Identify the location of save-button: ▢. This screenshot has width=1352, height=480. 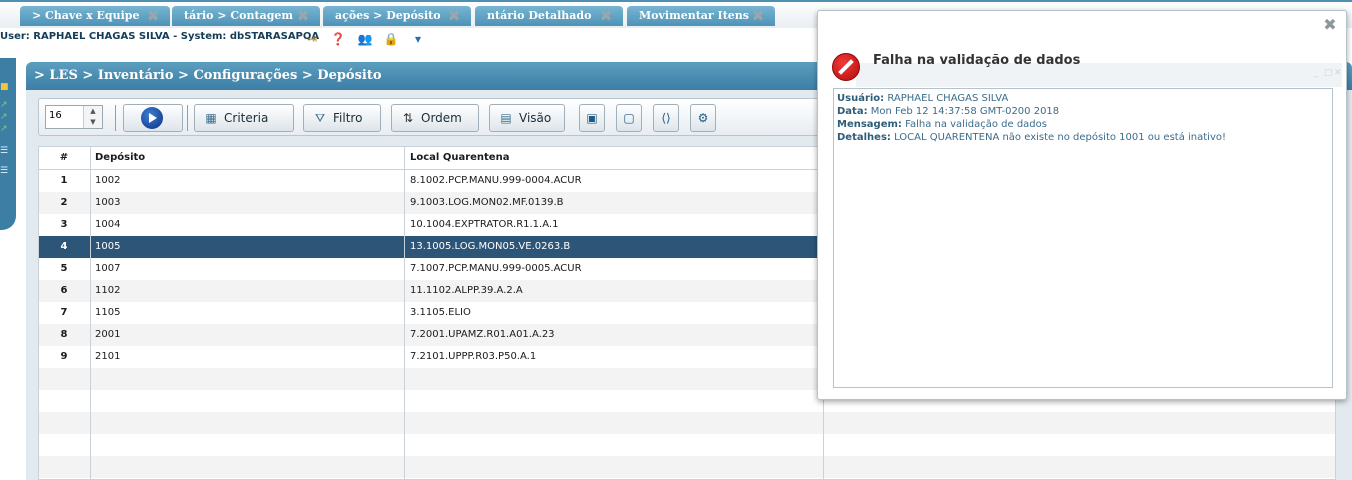
(629, 118).